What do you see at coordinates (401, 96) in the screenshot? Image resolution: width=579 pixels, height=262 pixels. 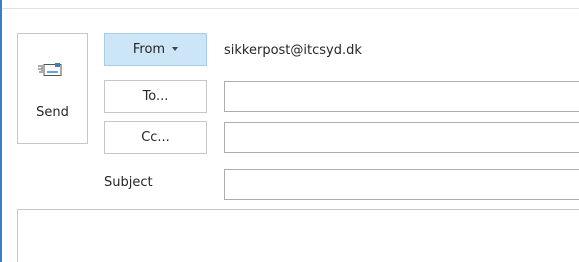 I see `to-field` at bounding box center [401, 96].